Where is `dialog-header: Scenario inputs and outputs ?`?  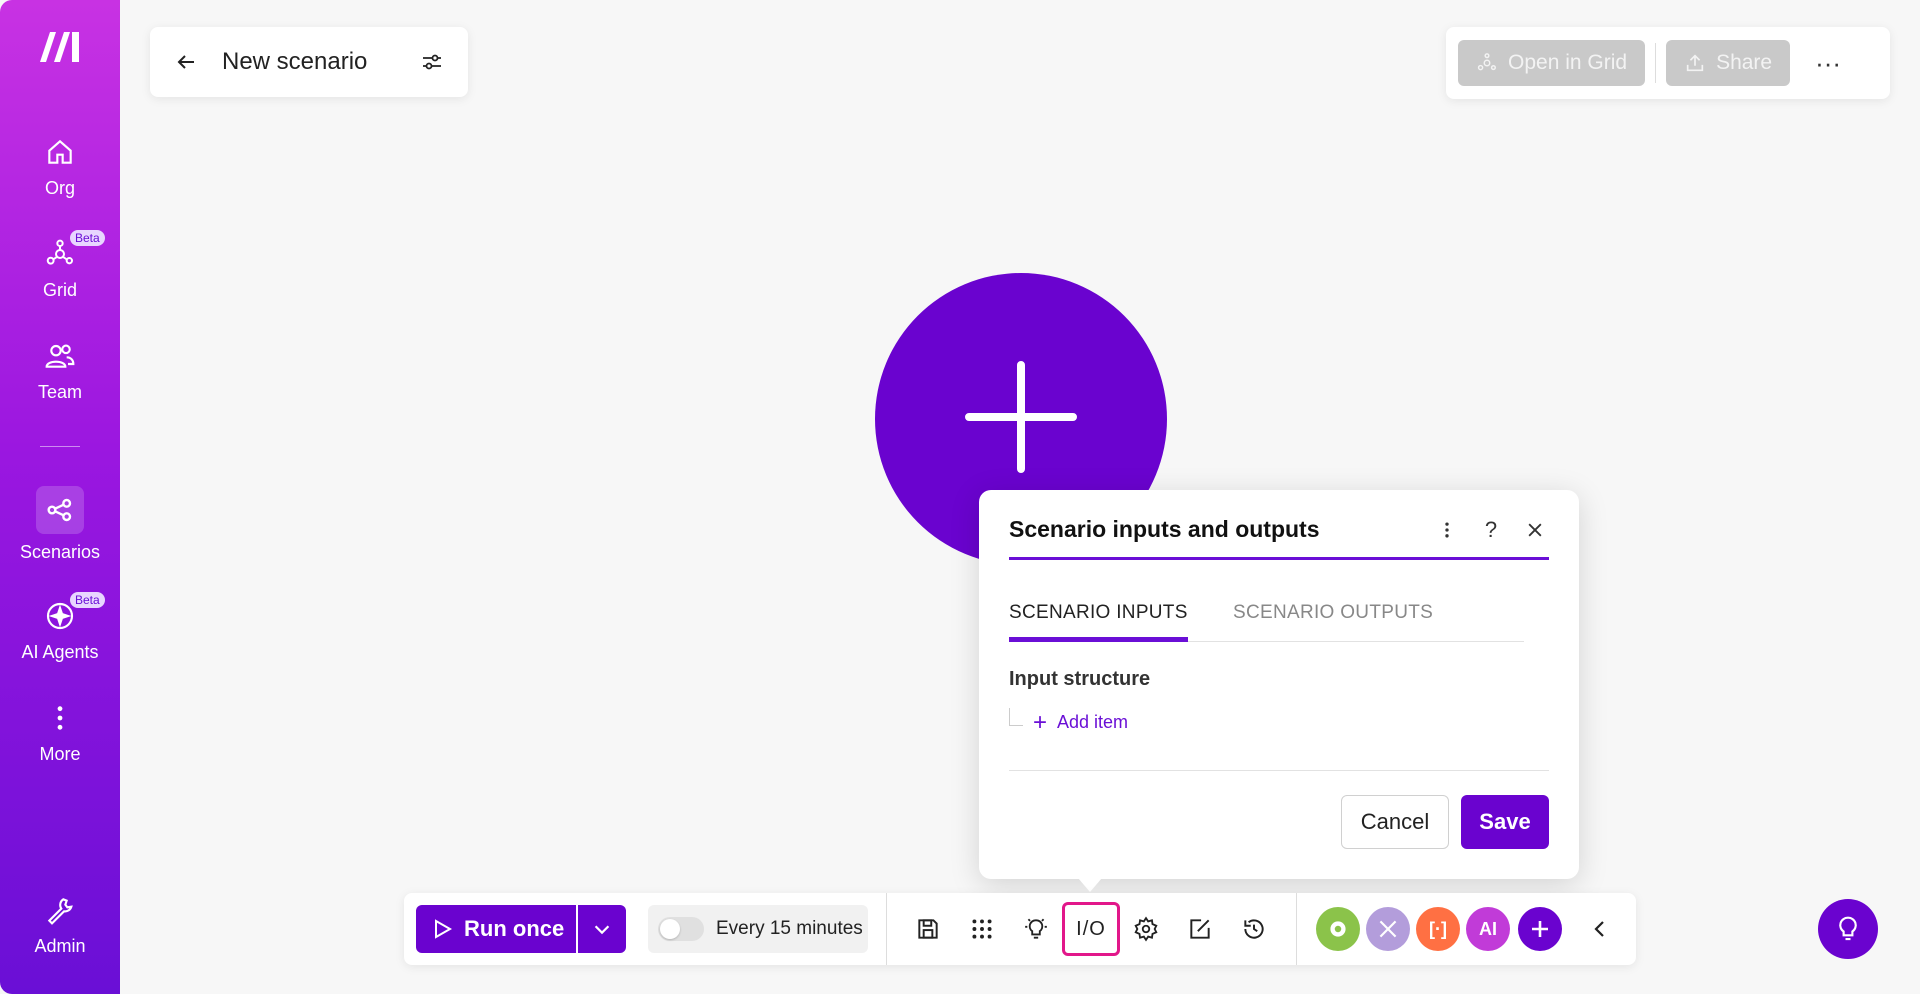 dialog-header: Scenario inputs and outputs ? is located at coordinates (1279, 538).